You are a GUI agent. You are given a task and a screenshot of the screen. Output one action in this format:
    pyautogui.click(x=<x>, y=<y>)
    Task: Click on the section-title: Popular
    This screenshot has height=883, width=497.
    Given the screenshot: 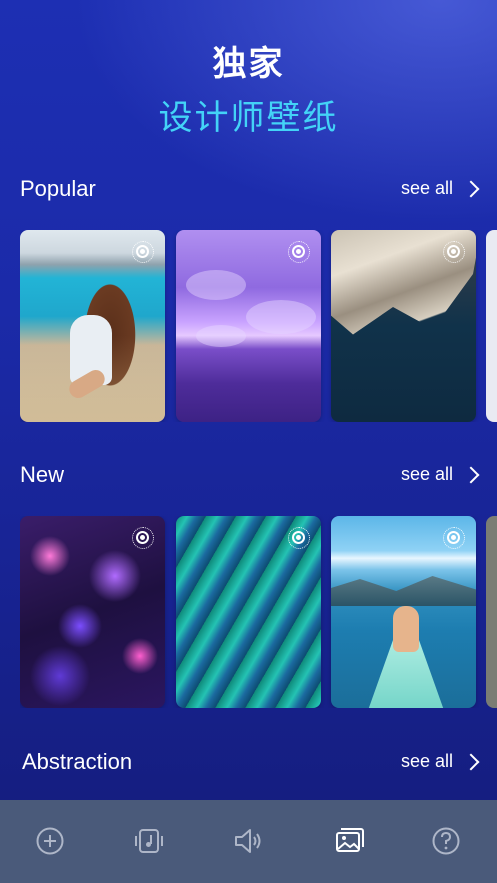 What is the action you would take?
    pyautogui.click(x=58, y=188)
    